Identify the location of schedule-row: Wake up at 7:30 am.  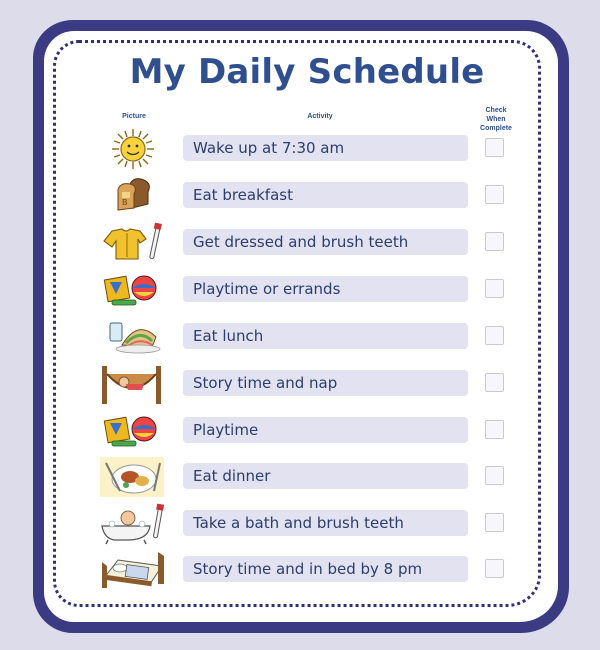
(300, 149).